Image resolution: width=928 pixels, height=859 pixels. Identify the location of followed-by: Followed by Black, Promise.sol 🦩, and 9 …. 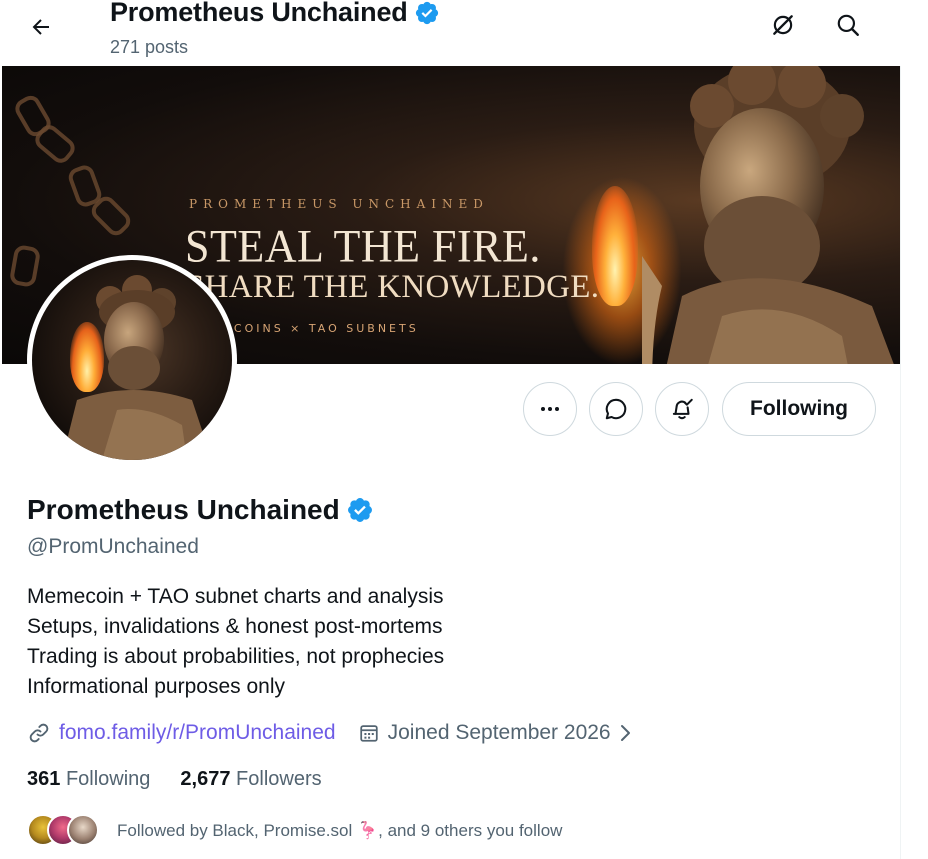
(294, 831).